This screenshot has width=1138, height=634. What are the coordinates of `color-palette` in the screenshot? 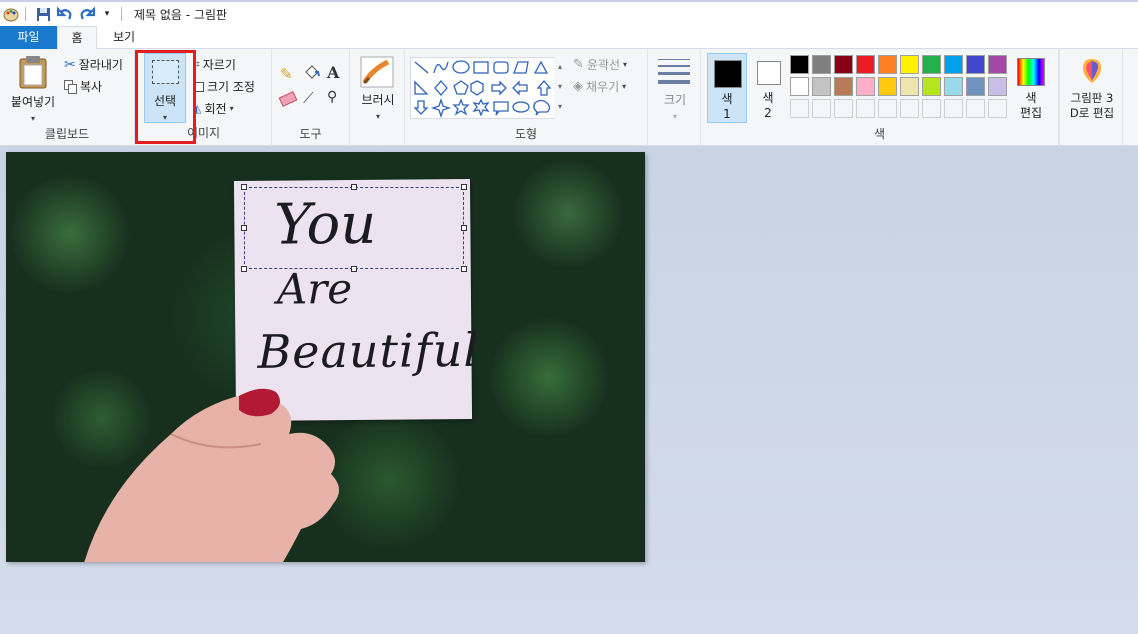 It's located at (901, 89).